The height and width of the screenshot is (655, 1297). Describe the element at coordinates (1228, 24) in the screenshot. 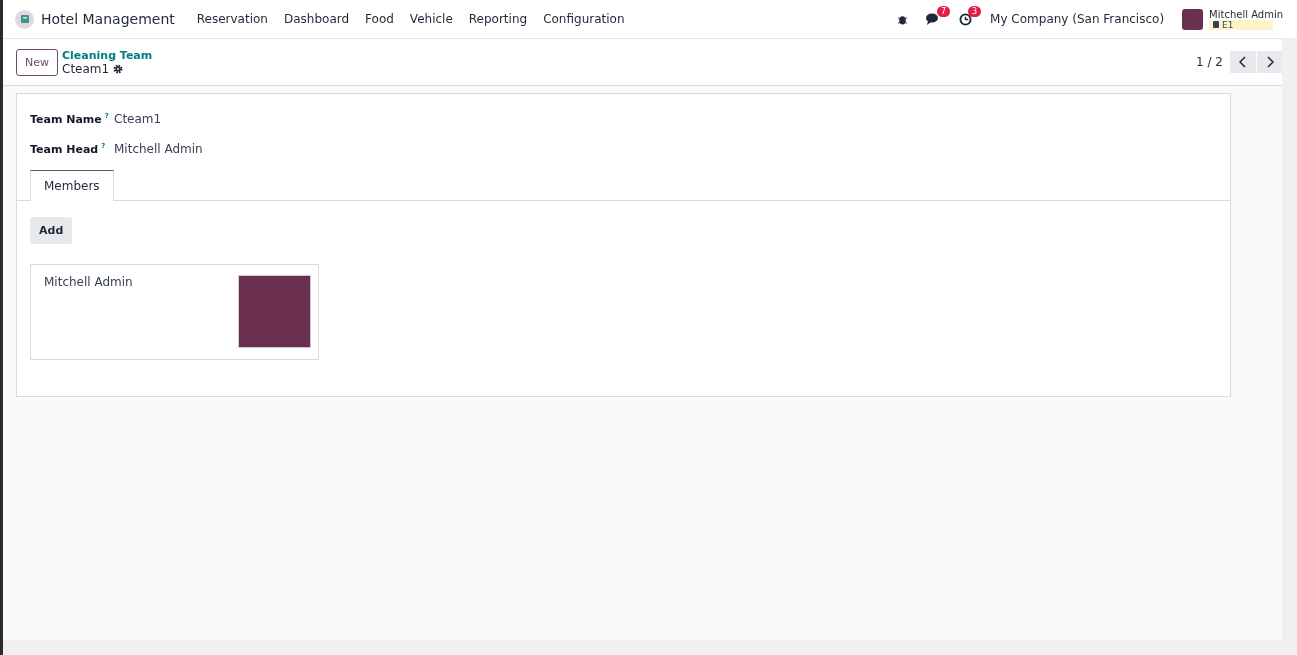

I see `database-name: E1` at that location.